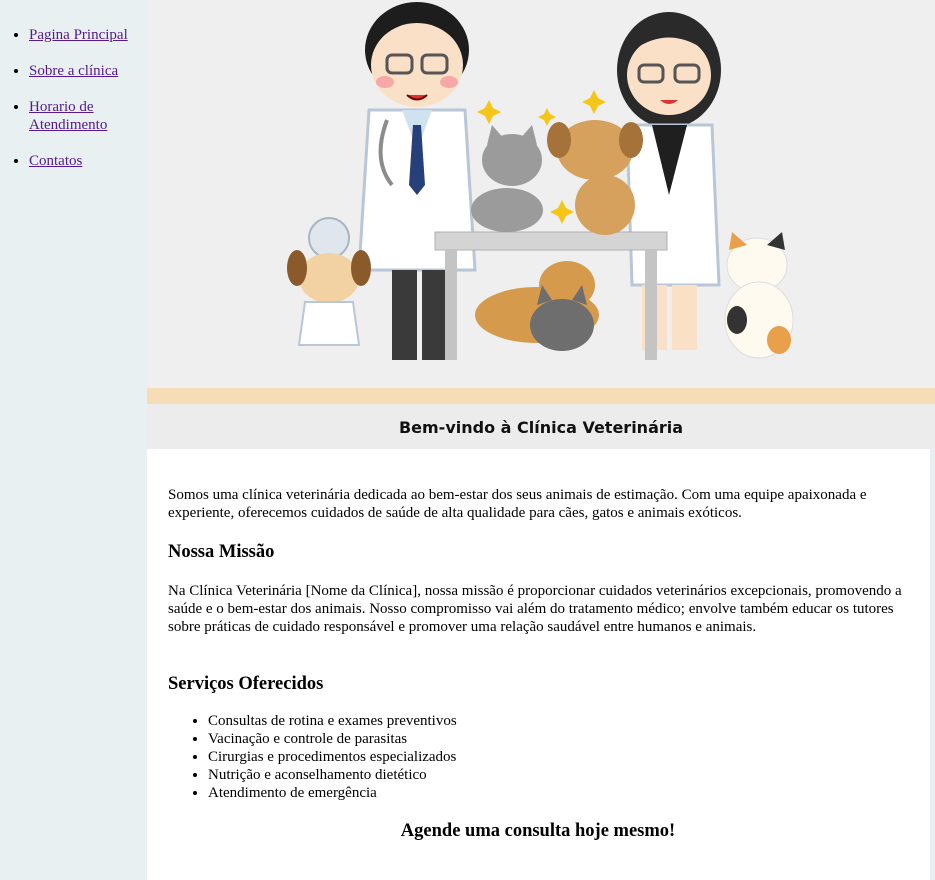 The width and height of the screenshot is (935, 880). What do you see at coordinates (669, 181) in the screenshot?
I see `female-vet-figure` at bounding box center [669, 181].